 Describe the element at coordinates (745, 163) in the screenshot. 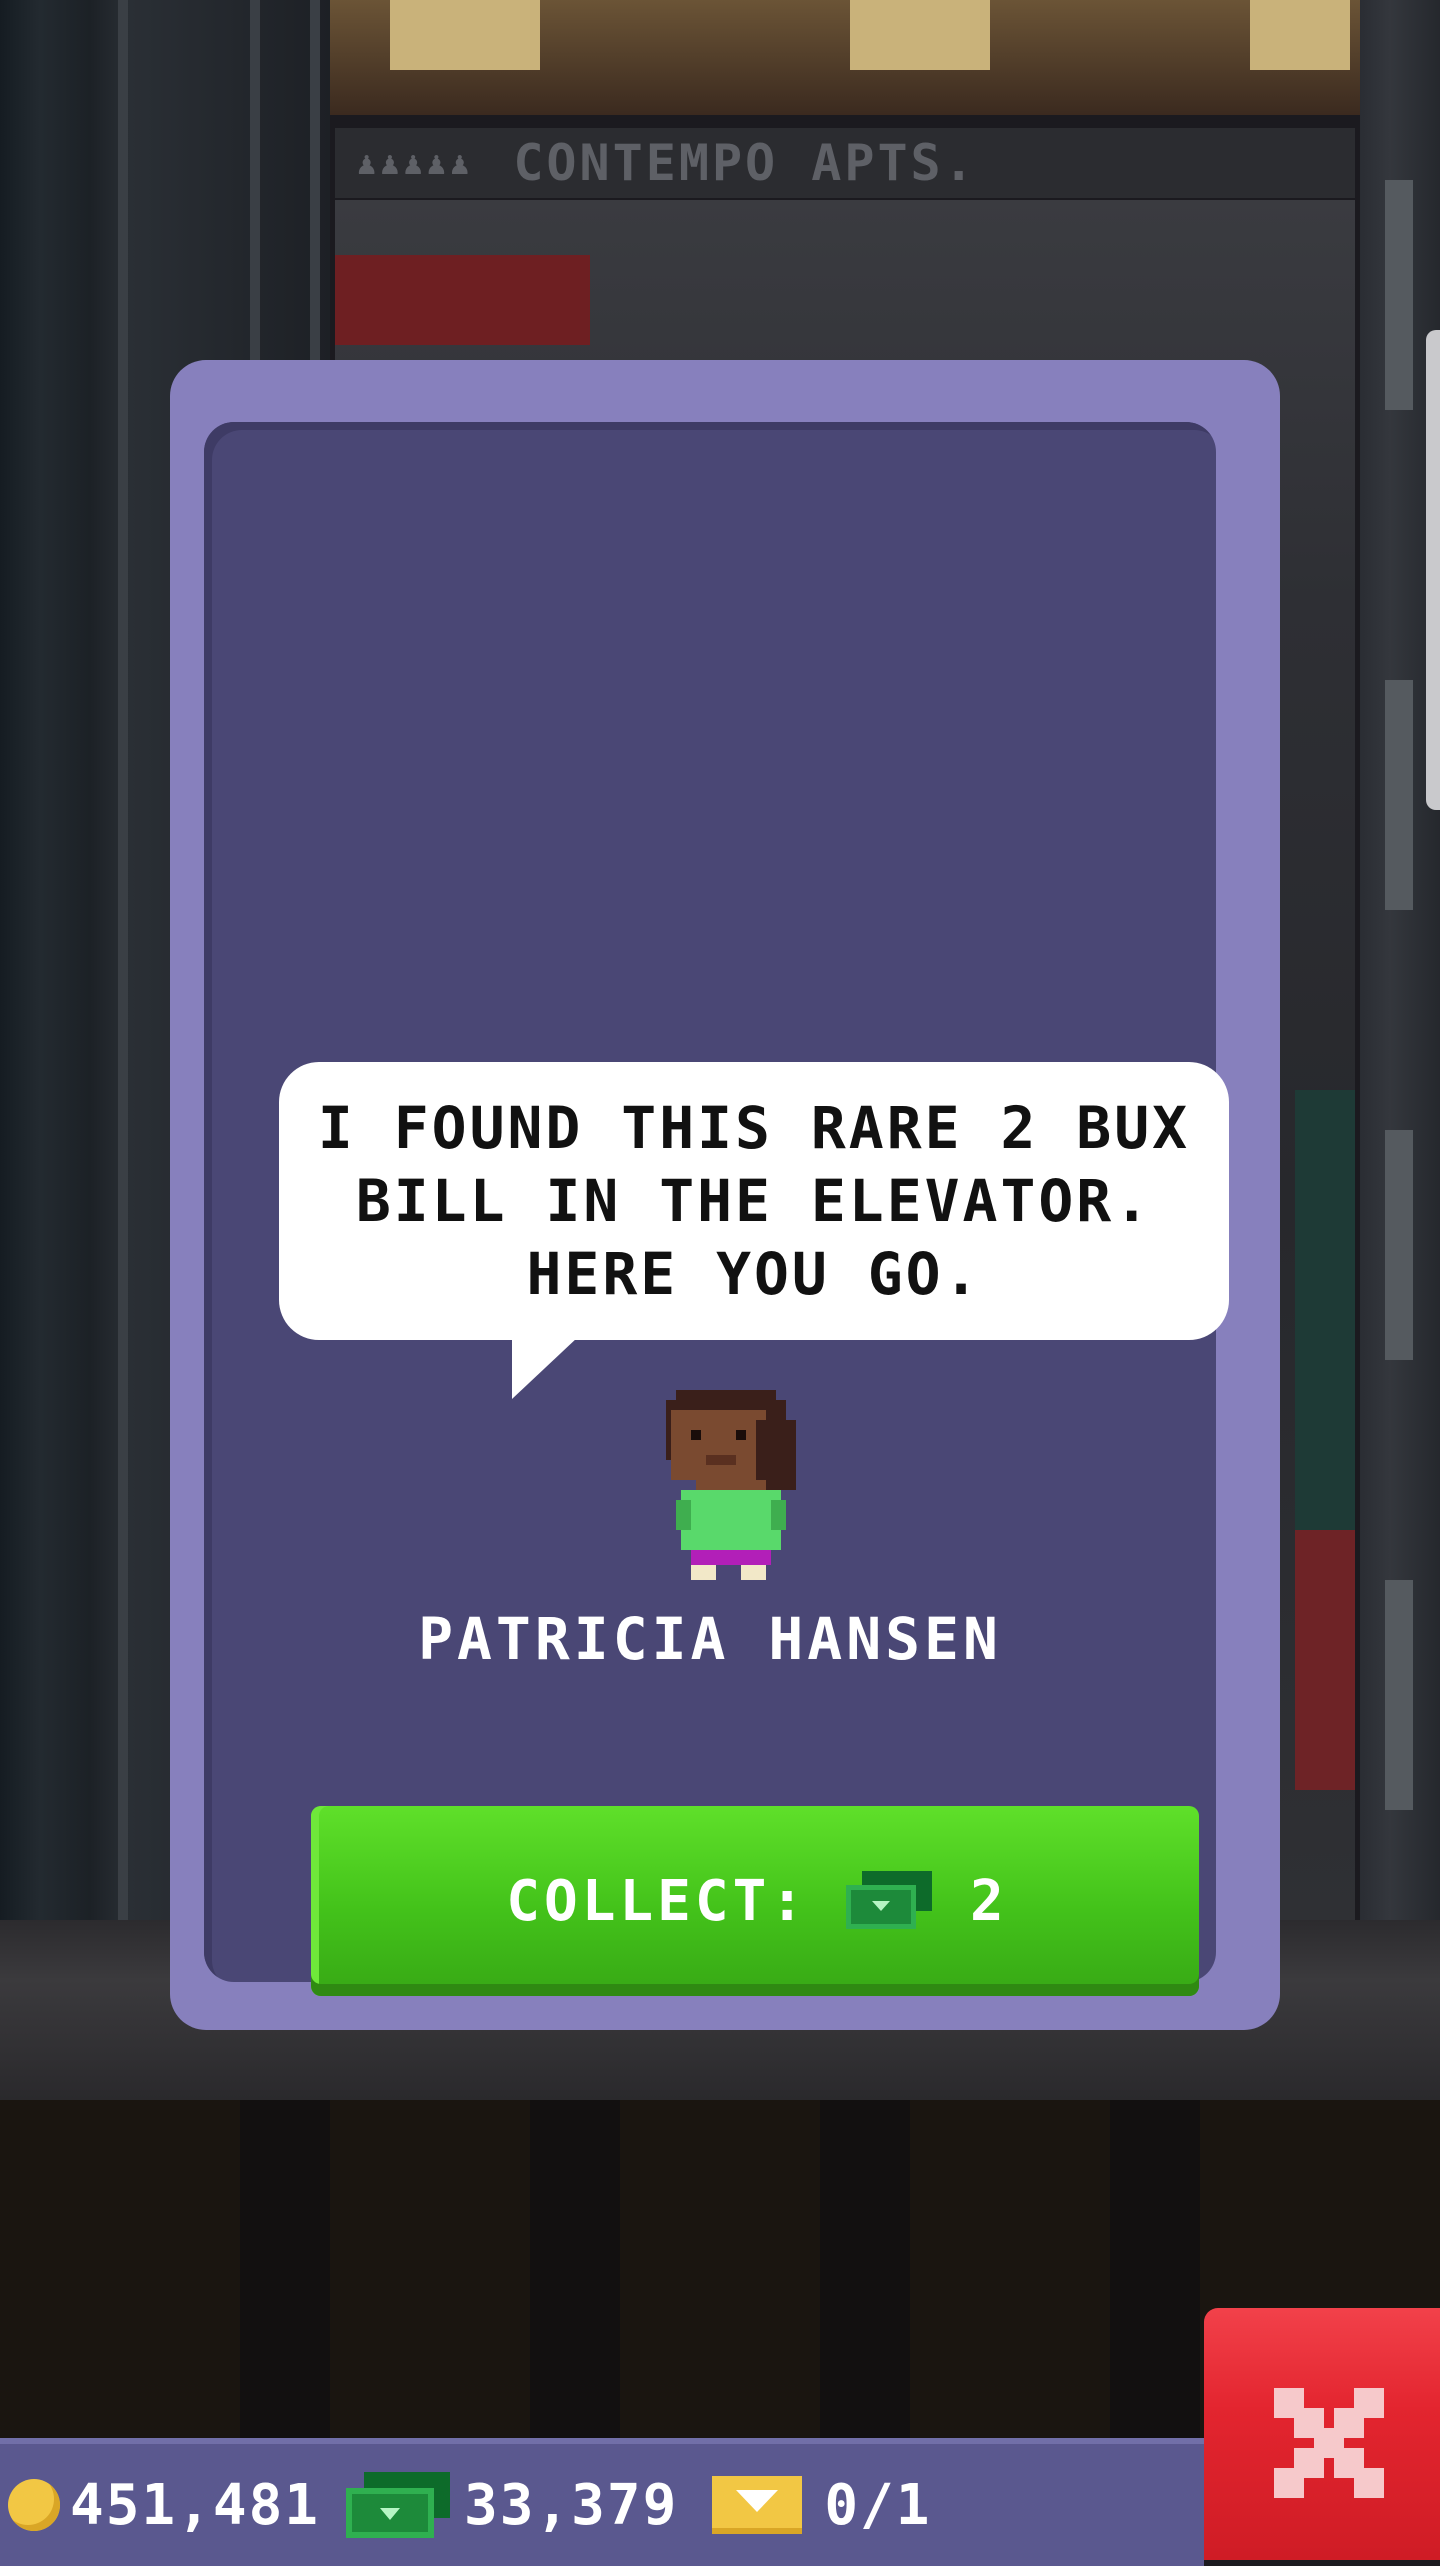

I see `building-sign-text: CONTEMPO APTS.` at that location.